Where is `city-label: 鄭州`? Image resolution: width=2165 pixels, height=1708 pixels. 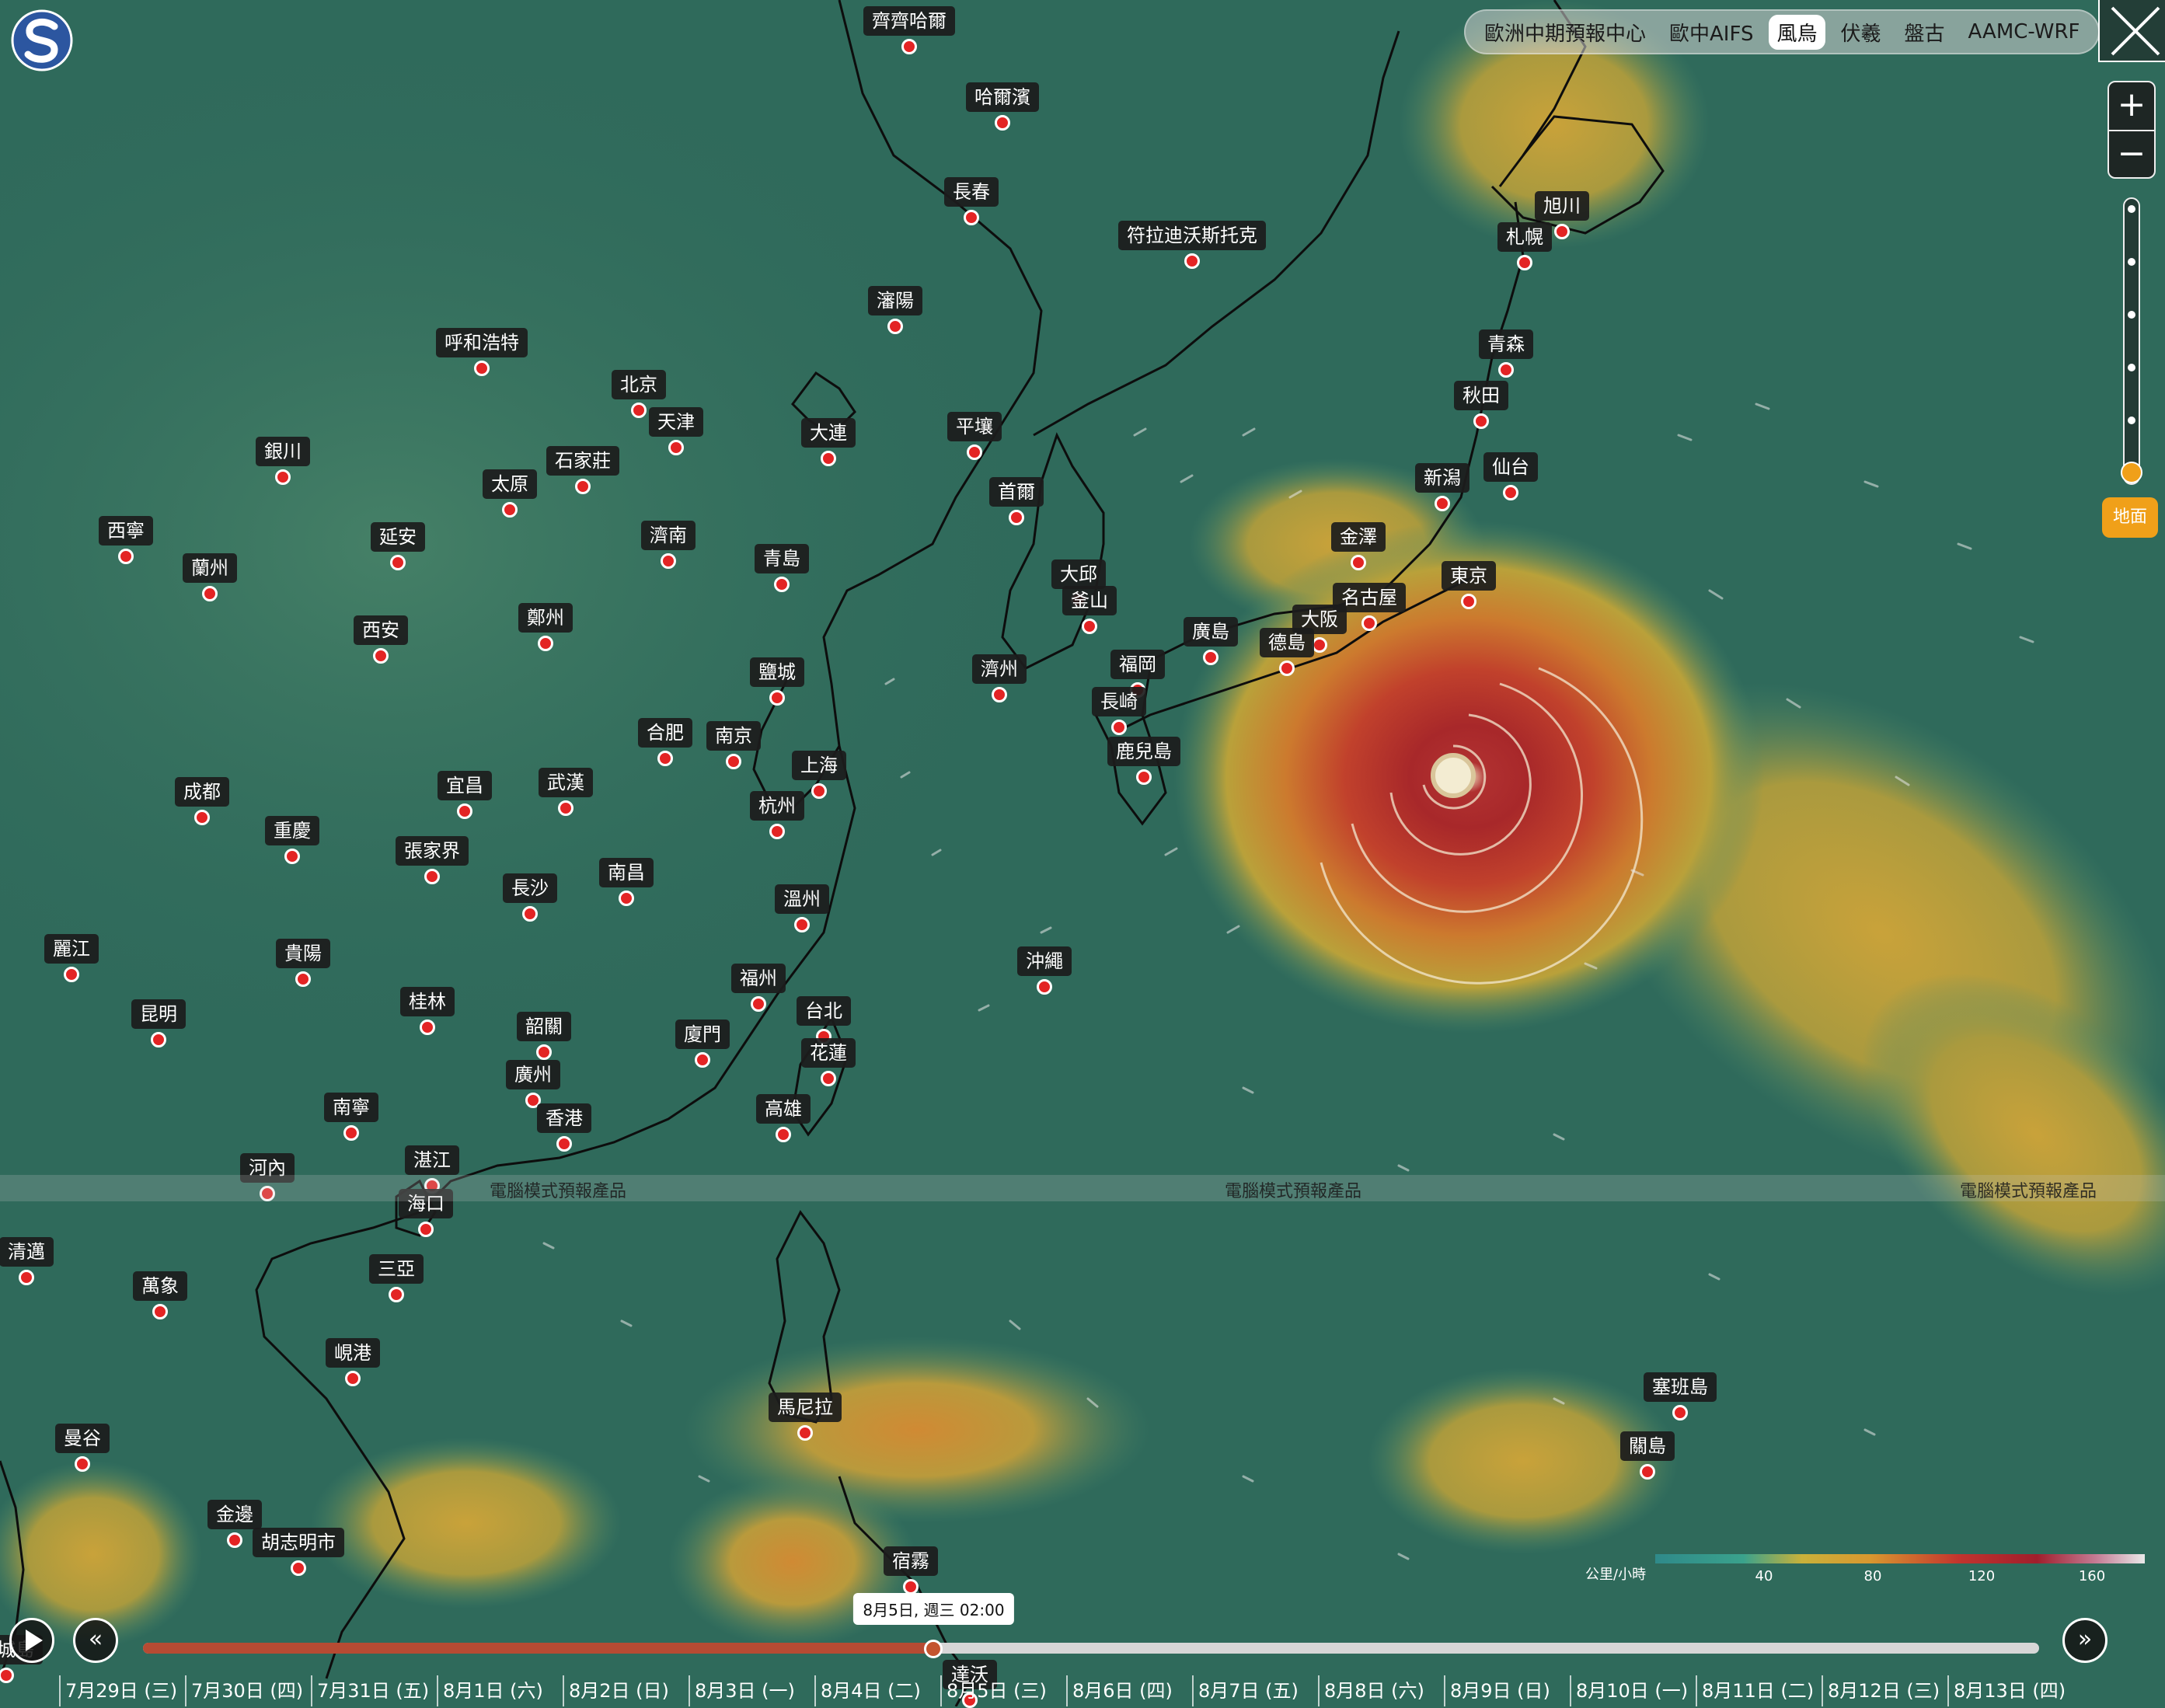 city-label: 鄭州 is located at coordinates (545, 618).